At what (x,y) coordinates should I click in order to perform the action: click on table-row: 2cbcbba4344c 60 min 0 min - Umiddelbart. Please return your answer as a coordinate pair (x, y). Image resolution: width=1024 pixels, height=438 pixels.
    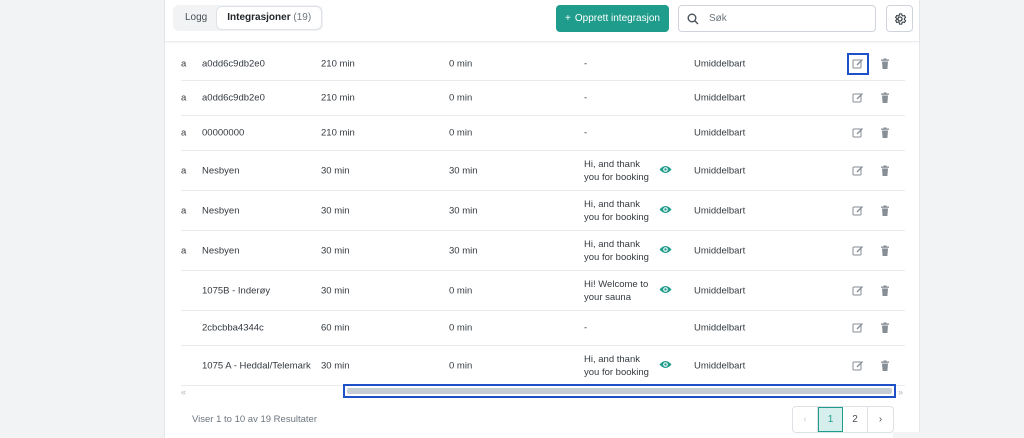
    Looking at the image, I should click on (543, 328).